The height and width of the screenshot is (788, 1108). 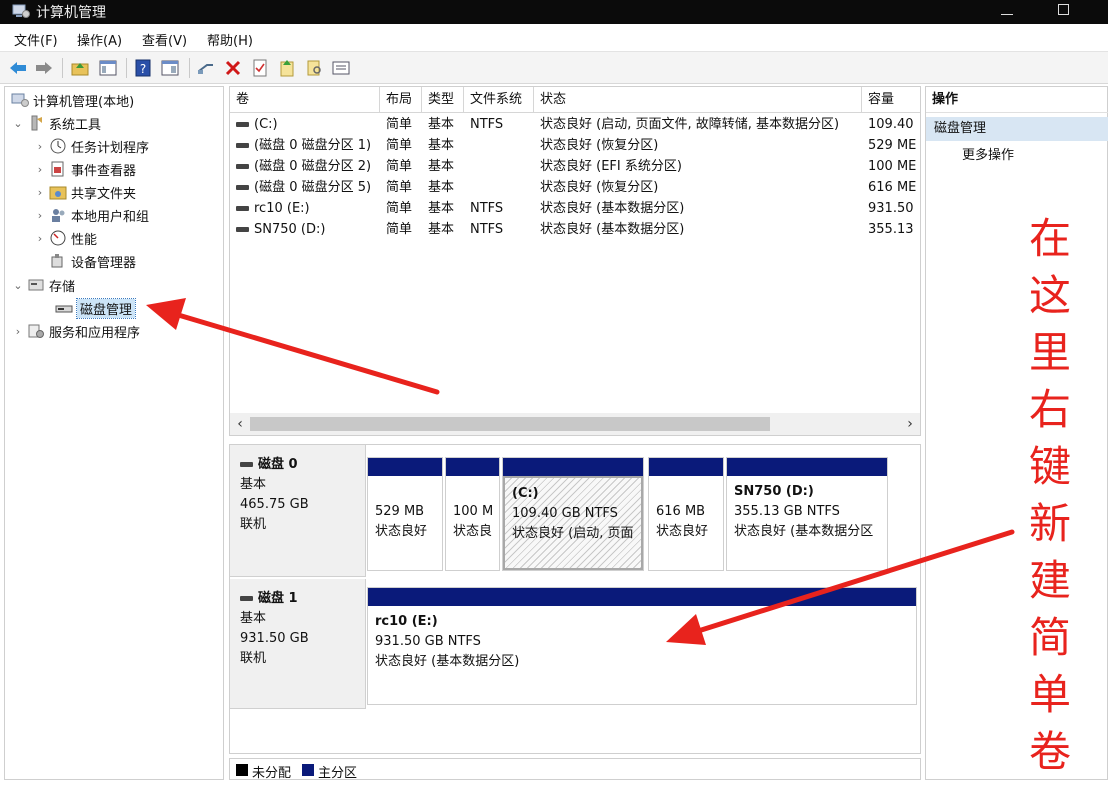 I want to click on scroll-left-icon: ‹, so click(x=240, y=424).